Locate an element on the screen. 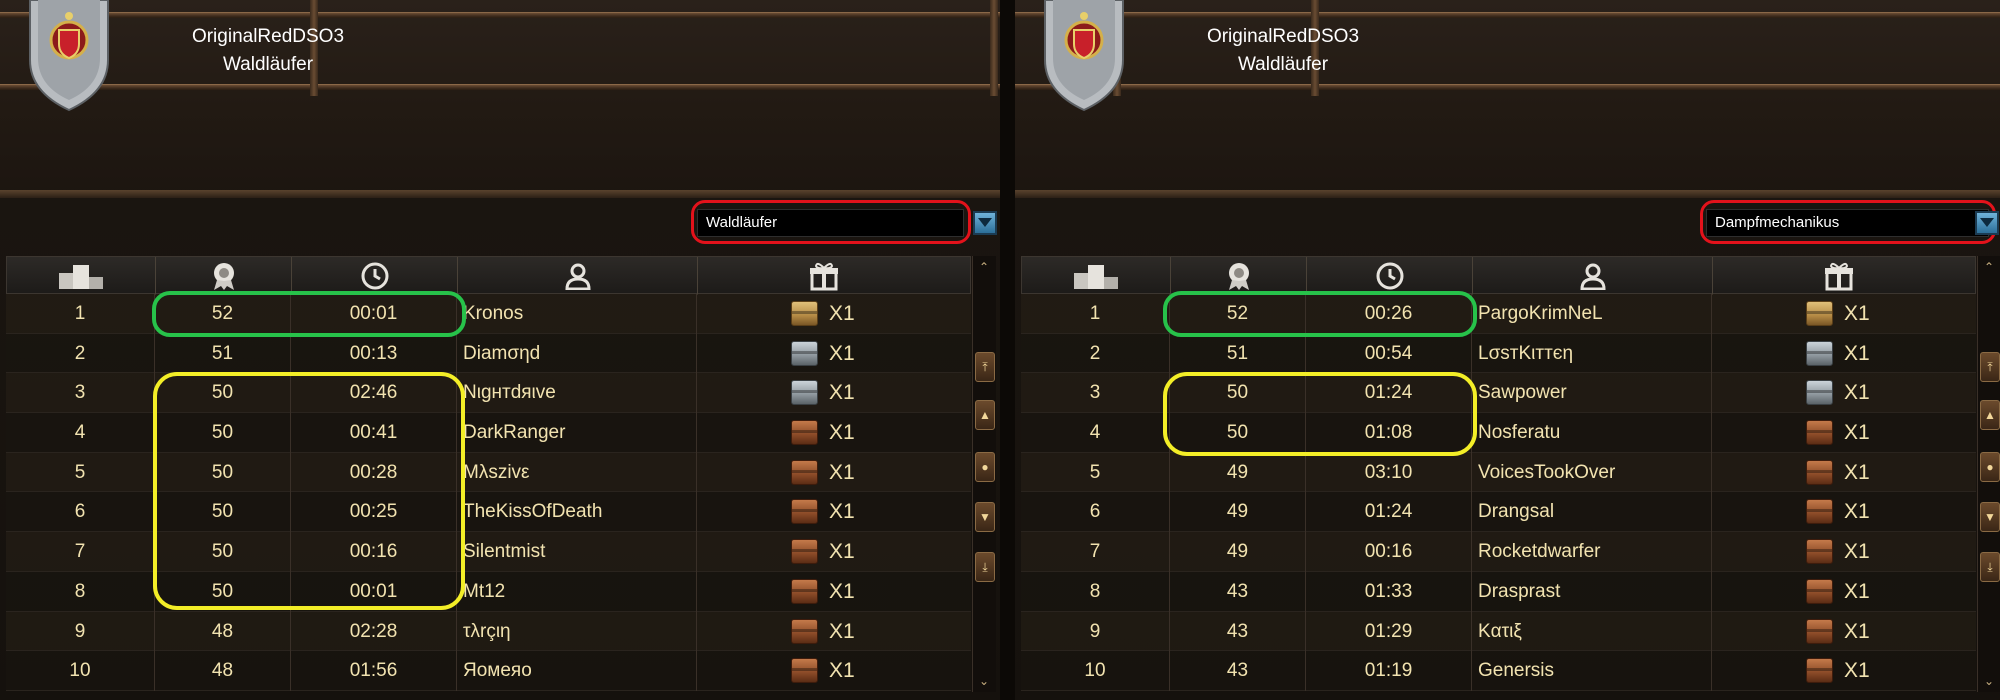 The width and height of the screenshot is (2000, 700). player-cell: Kronos is located at coordinates (577, 314).